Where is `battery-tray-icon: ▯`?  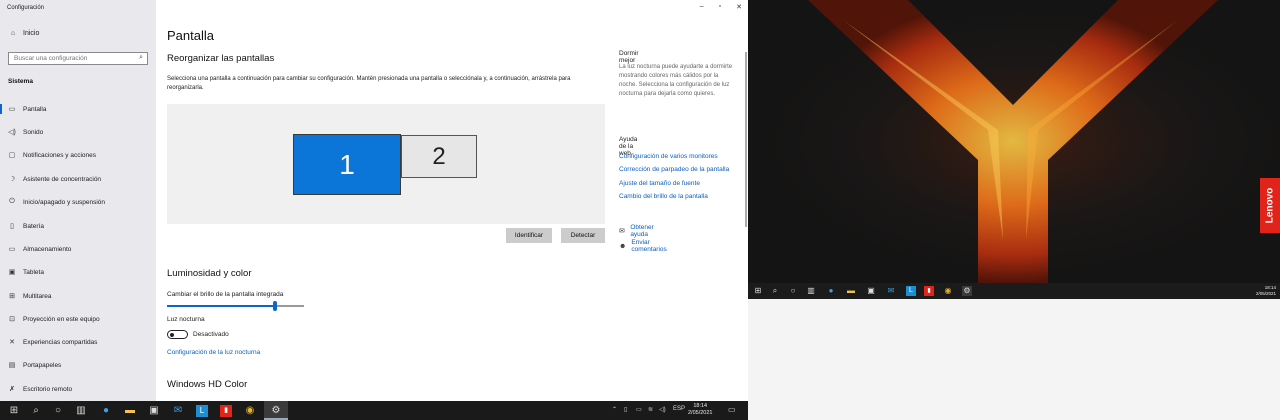
battery-tray-icon: ▯ is located at coordinates (625, 409).